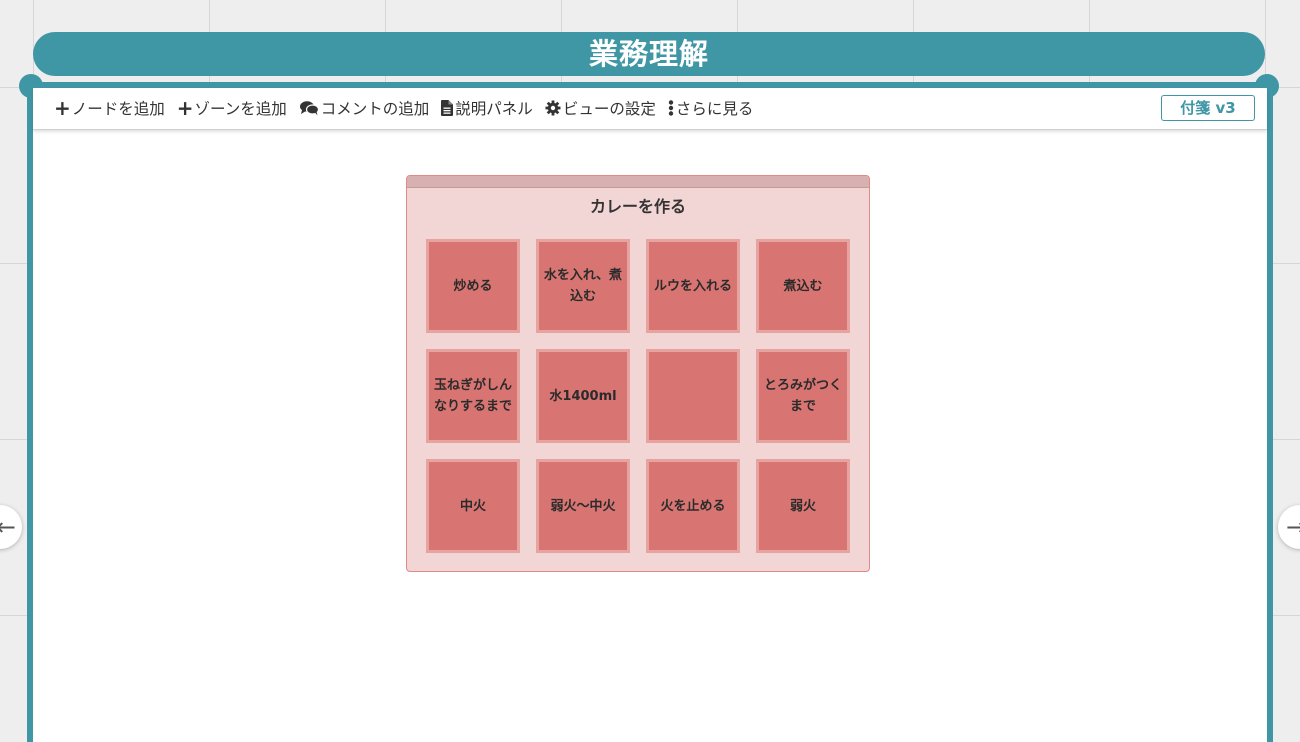 The width and height of the screenshot is (1300, 742). I want to click on comments-icon, so click(309, 108).